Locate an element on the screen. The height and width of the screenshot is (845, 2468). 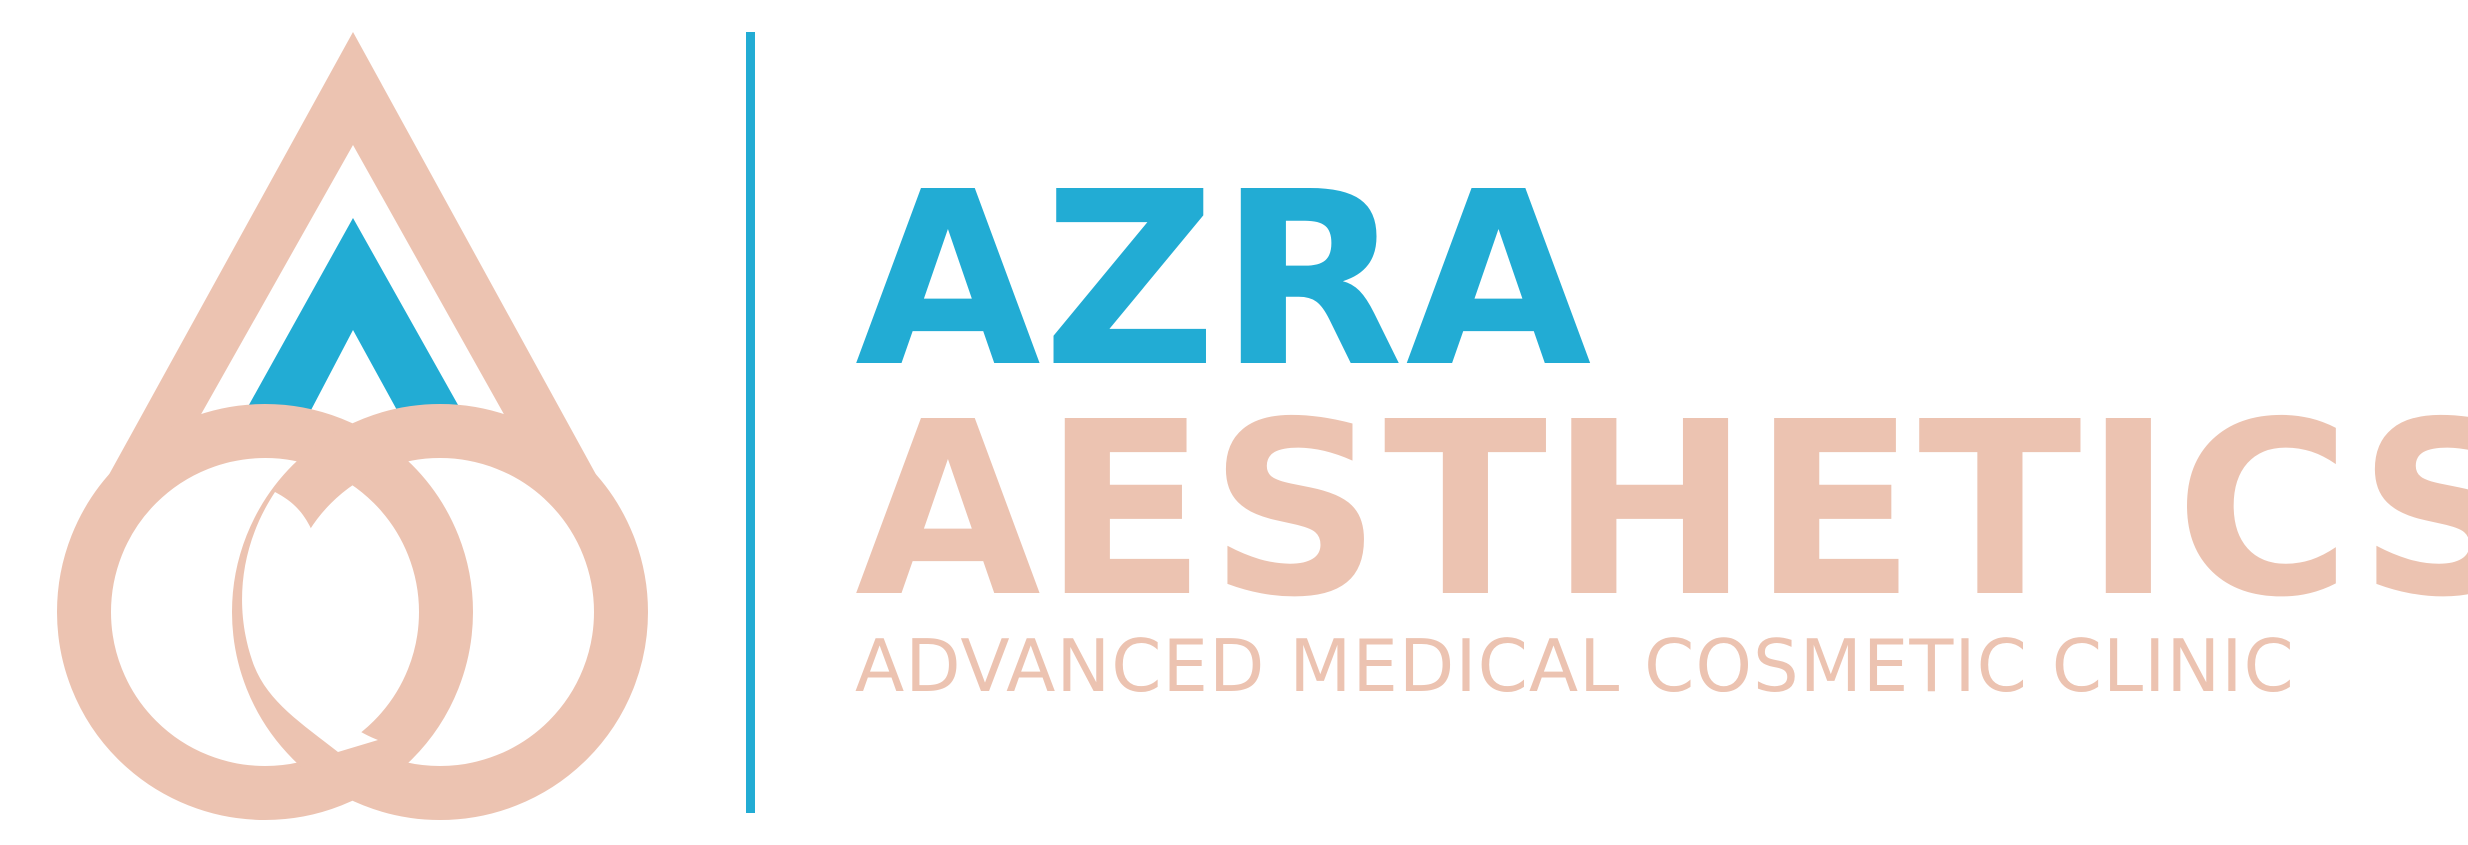
brand-name-azra: AZRA is located at coordinates (1224, 280).